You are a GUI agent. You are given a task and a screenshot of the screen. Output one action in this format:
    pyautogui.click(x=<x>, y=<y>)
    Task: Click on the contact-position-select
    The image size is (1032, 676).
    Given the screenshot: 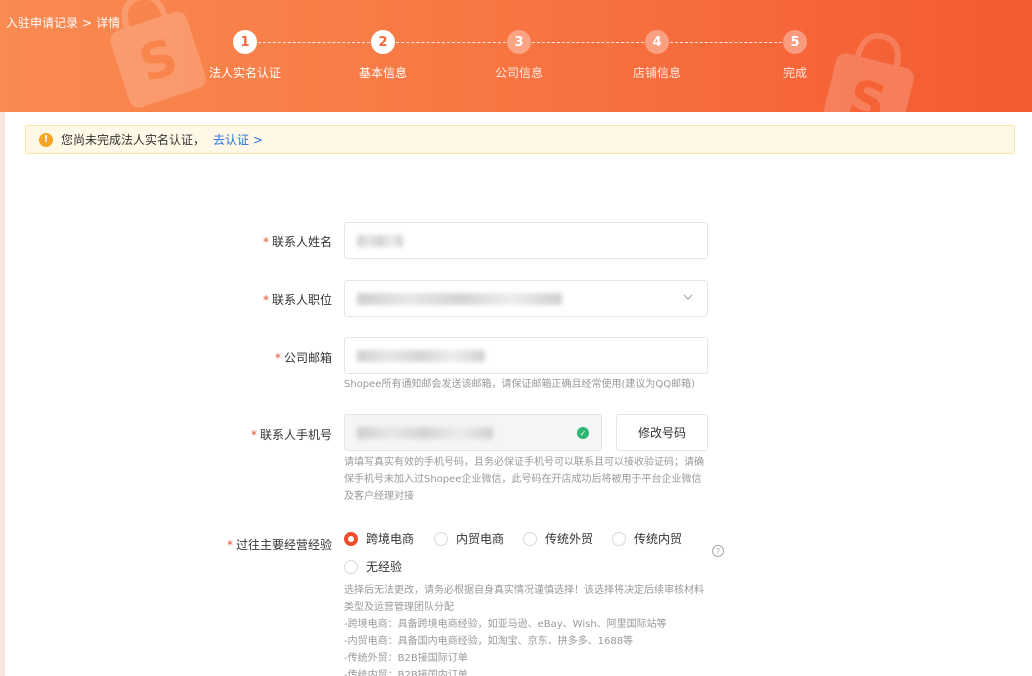 What is the action you would take?
    pyautogui.click(x=526, y=298)
    